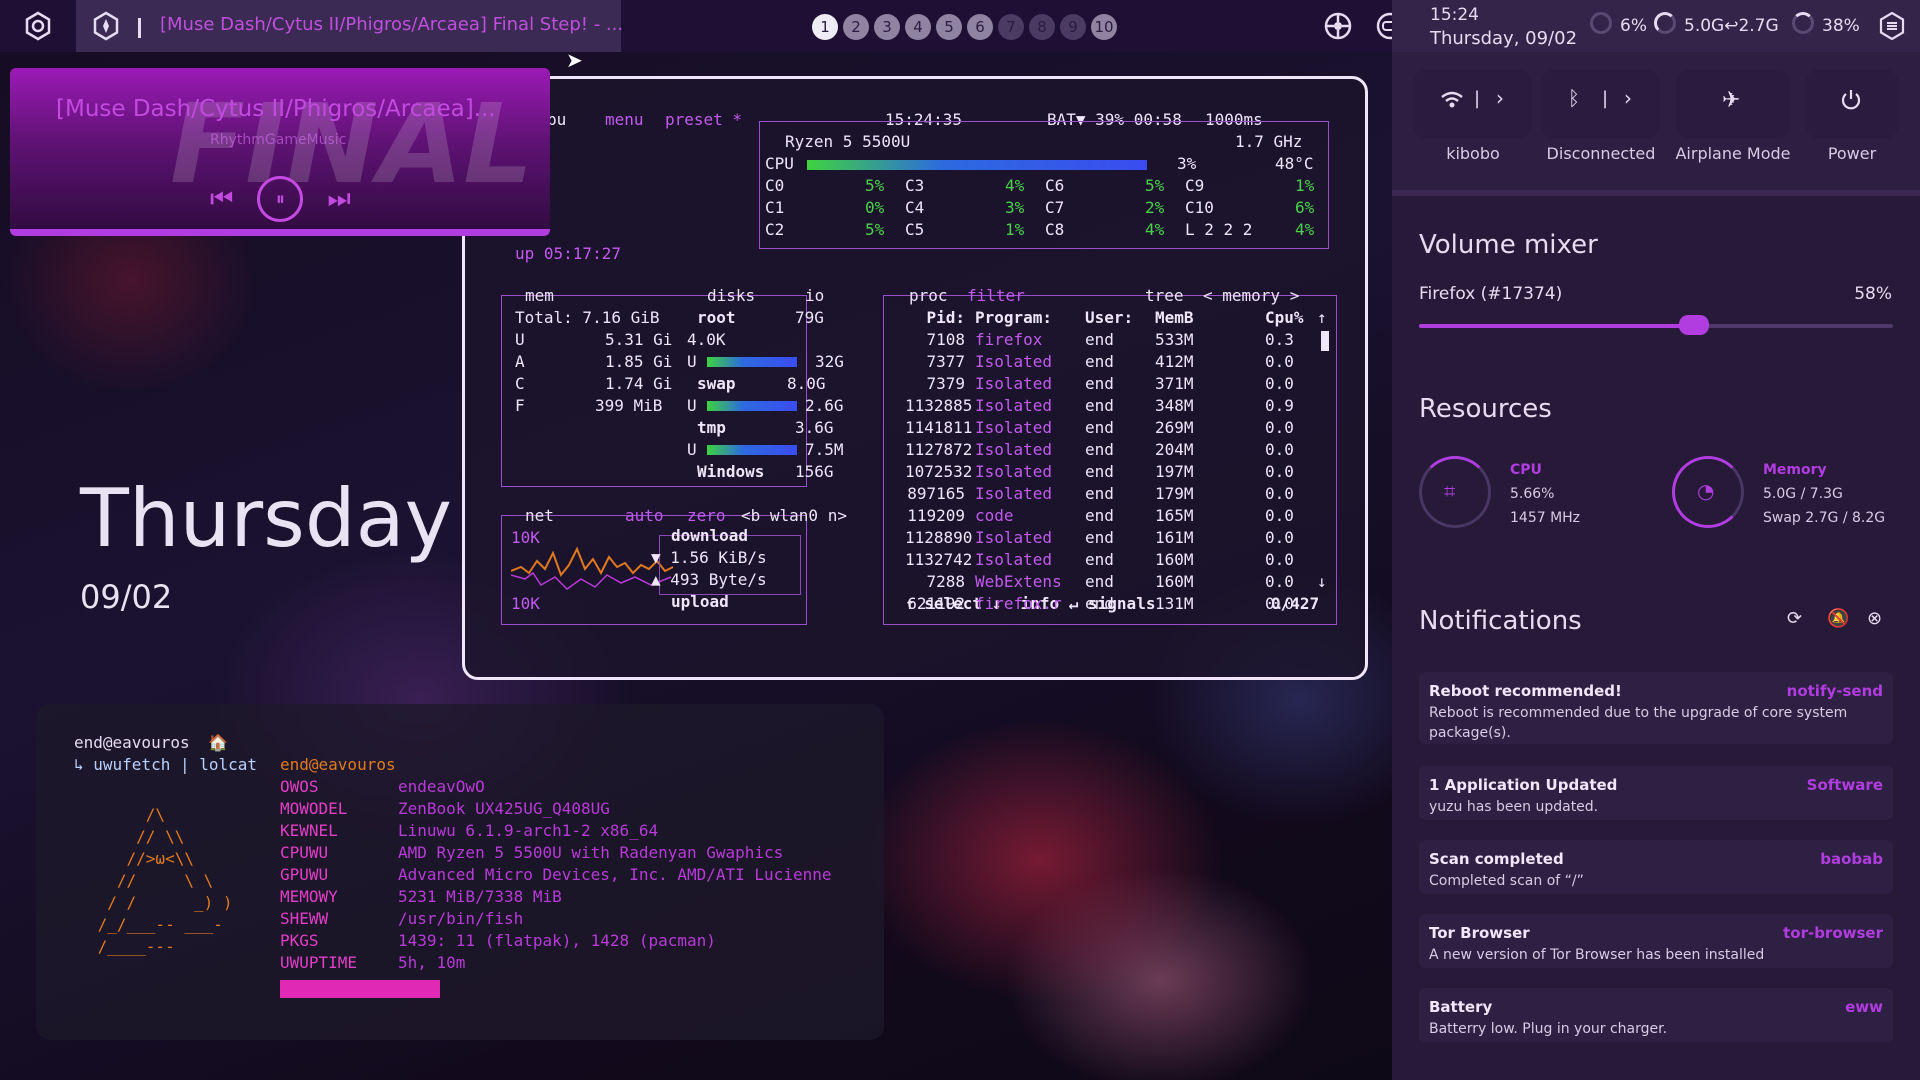 This screenshot has height=1080, width=1920. Describe the element at coordinates (1601, 104) in the screenshot. I see `bluetooth-toggle: ᛒ | ›` at that location.